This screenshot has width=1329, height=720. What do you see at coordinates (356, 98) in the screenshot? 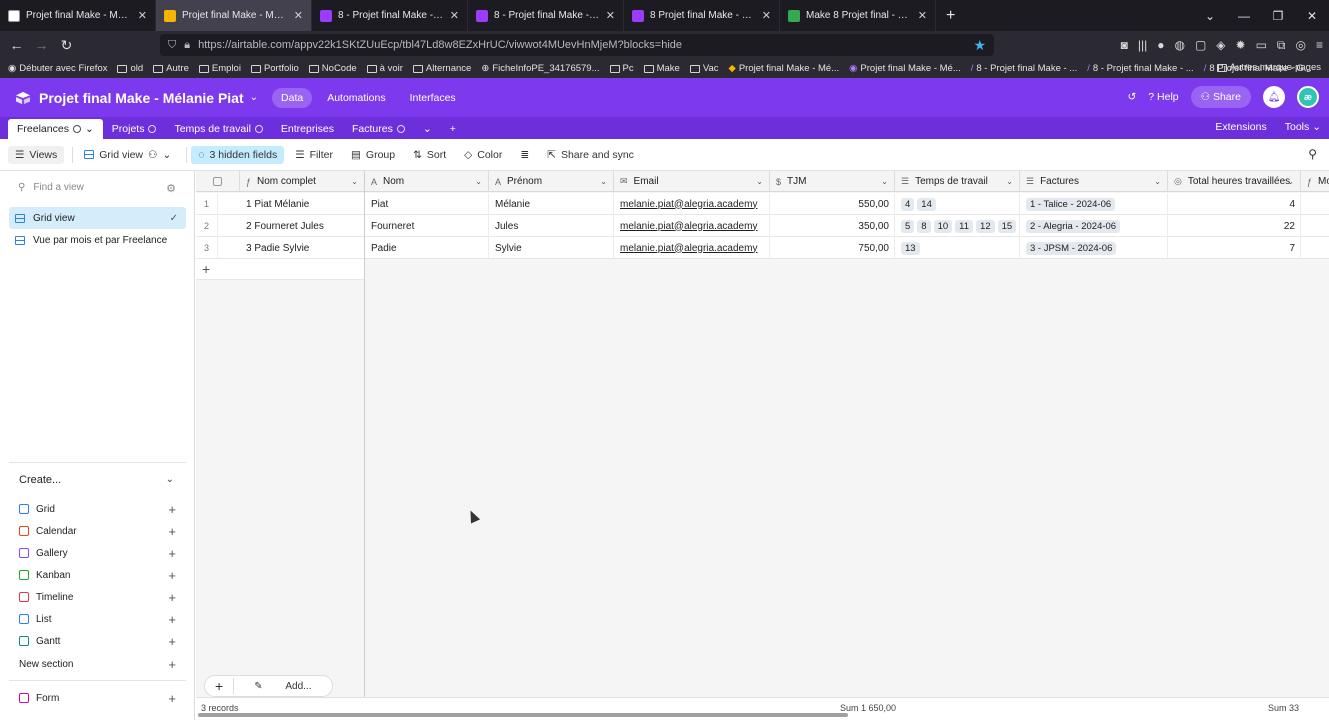
I see `nav-automations: Automations` at bounding box center [356, 98].